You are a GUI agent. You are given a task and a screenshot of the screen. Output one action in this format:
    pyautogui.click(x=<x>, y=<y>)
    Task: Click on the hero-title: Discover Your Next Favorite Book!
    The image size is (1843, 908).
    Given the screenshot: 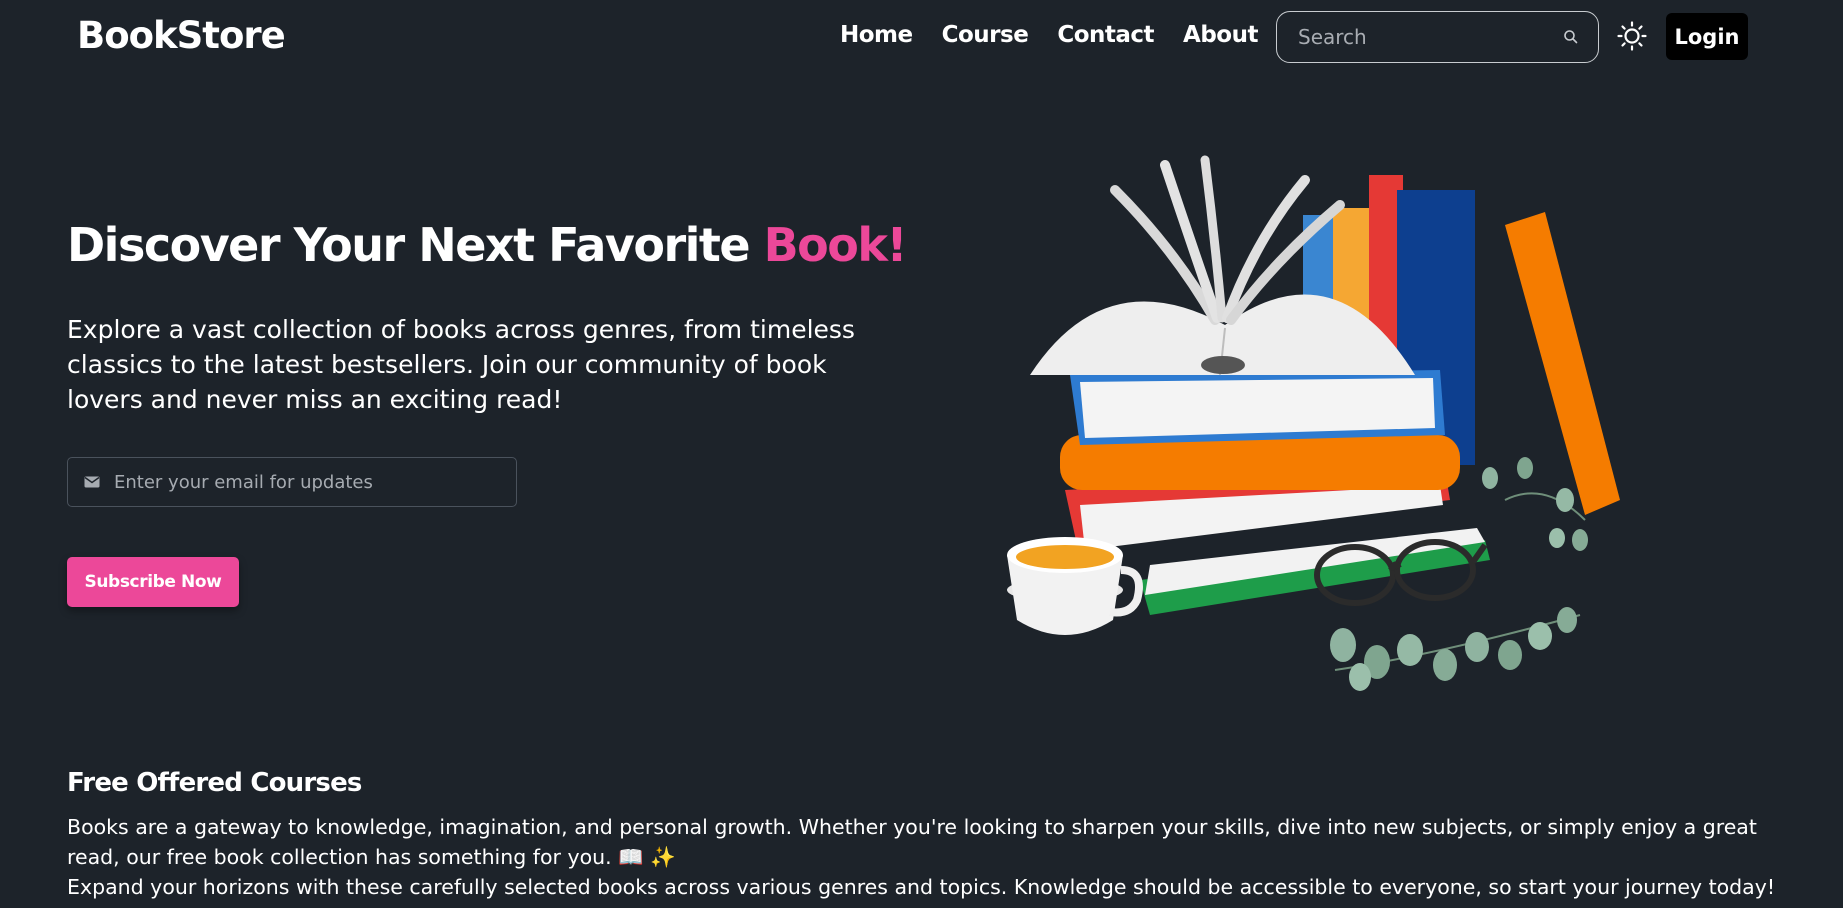 What is the action you would take?
    pyautogui.click(x=487, y=245)
    